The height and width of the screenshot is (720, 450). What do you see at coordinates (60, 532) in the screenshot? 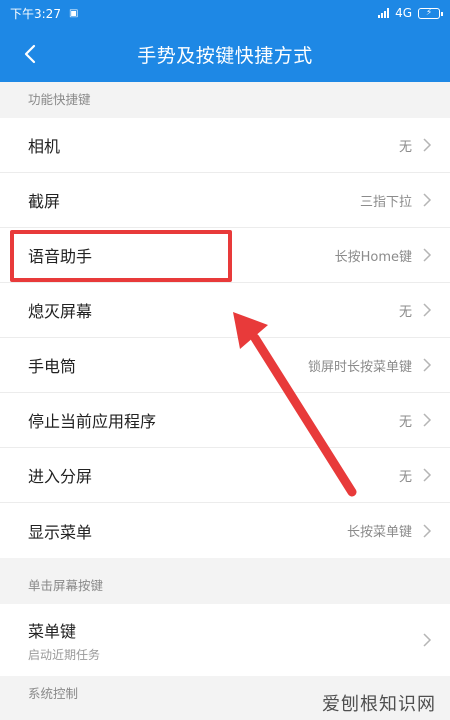
I see `row-label: 显示菜单` at bounding box center [60, 532].